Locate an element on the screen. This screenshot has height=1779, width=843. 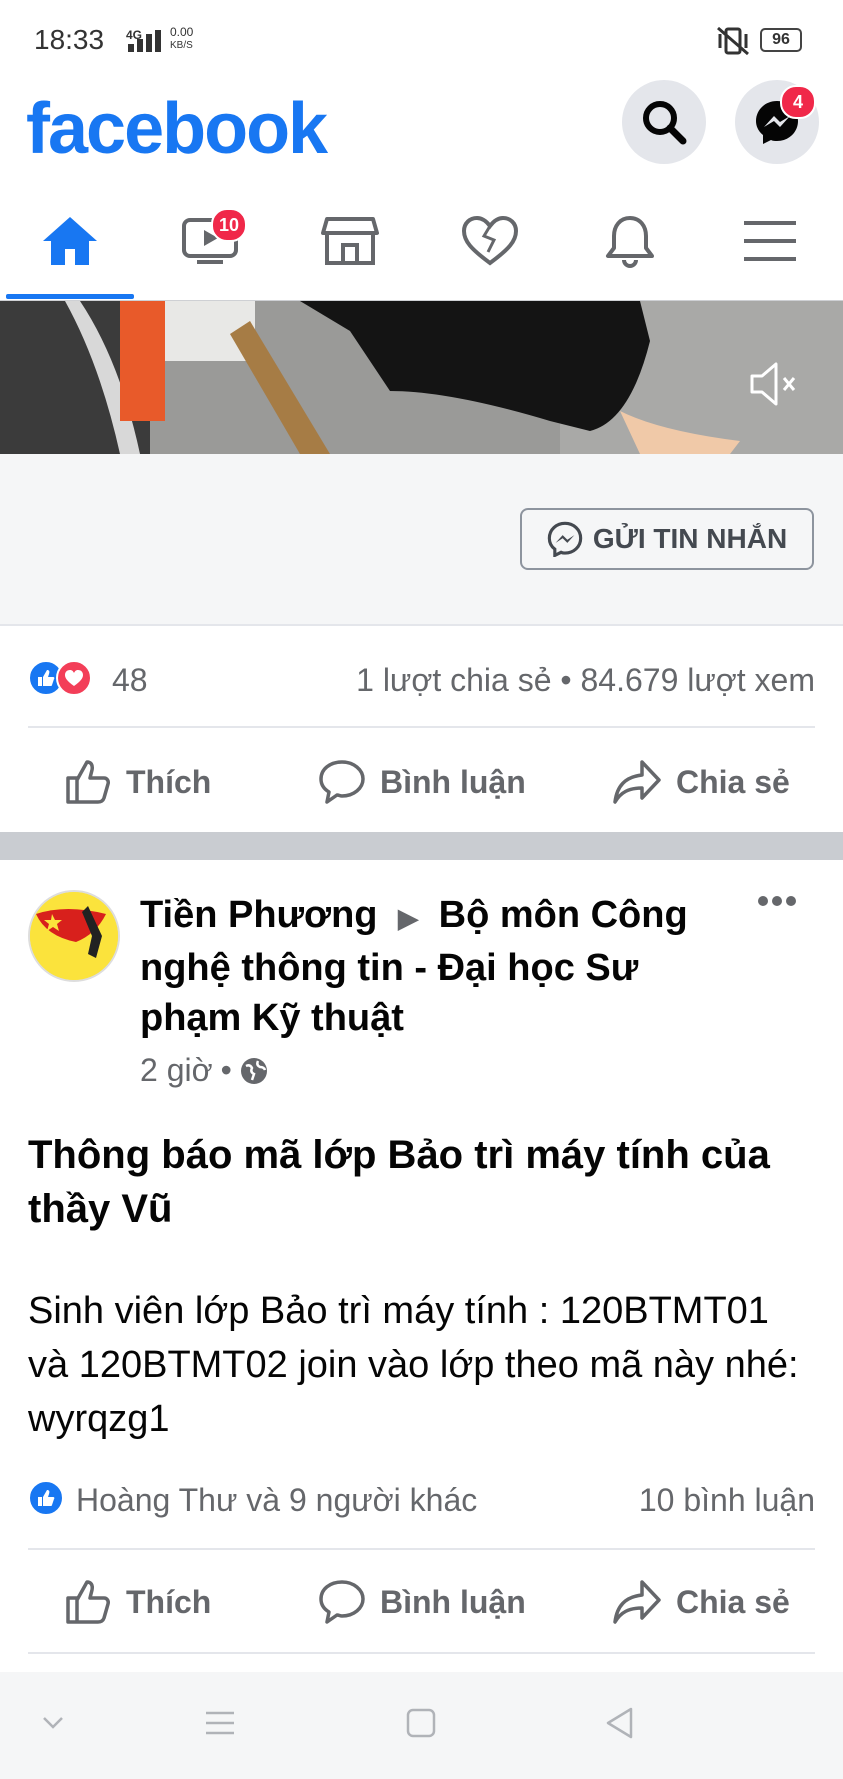
post-time: 2 giờ is located at coordinates (176, 1070).